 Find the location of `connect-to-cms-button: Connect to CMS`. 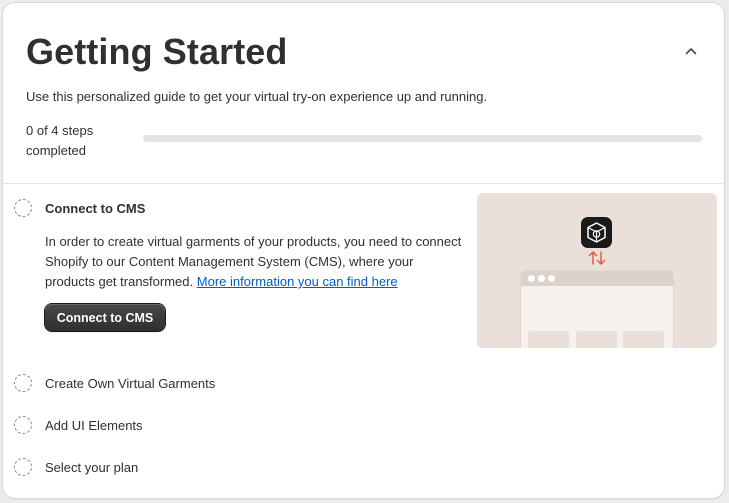

connect-to-cms-button: Connect to CMS is located at coordinates (105, 317).